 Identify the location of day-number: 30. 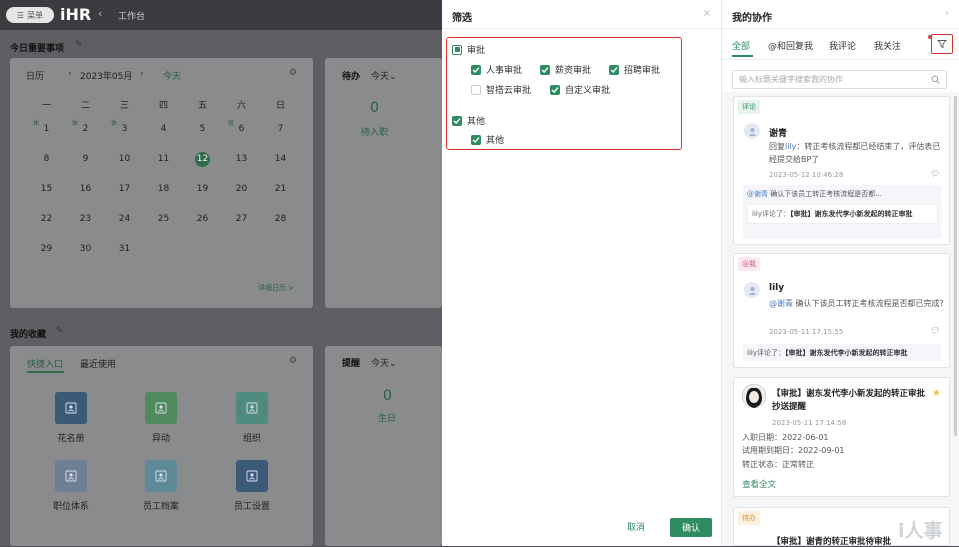
(85, 249).